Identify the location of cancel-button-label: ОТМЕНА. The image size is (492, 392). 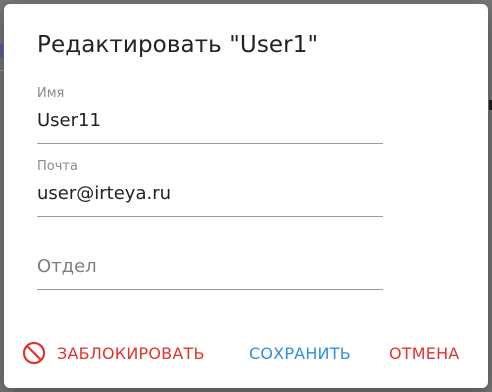
(424, 353).